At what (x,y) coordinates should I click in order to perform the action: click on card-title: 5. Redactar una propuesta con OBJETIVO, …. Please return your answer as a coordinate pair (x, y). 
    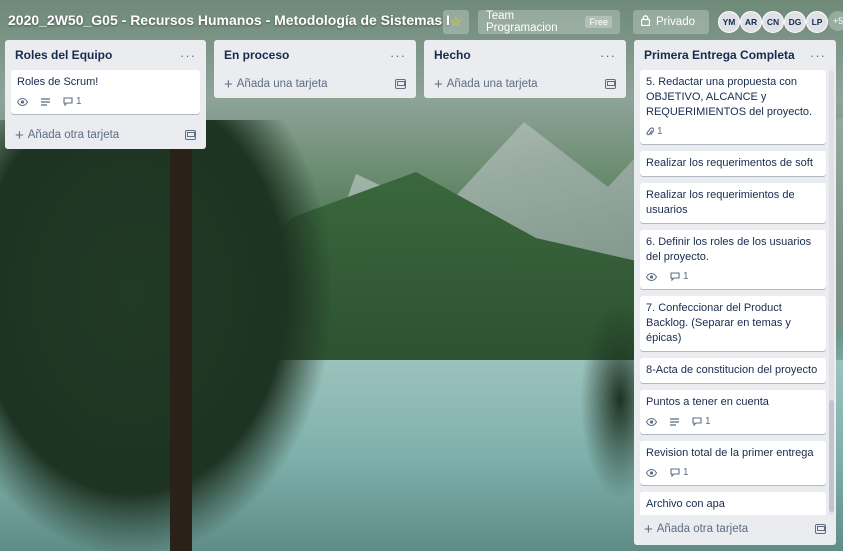
    Looking at the image, I should click on (729, 97).